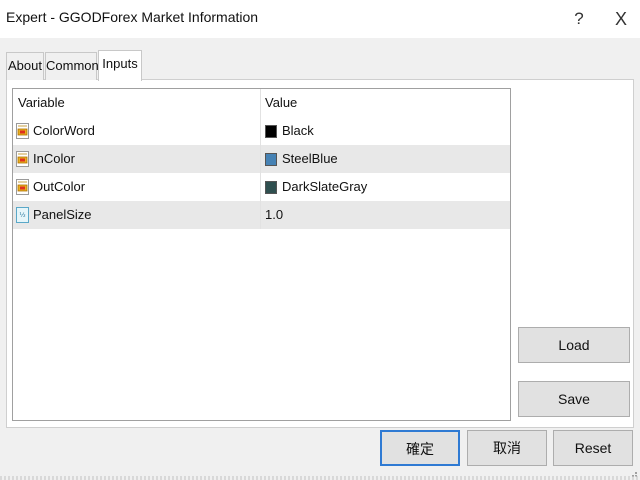 This screenshot has height=480, width=640. What do you see at coordinates (137, 131) in the screenshot?
I see `variable-cell: ColorWord` at bounding box center [137, 131].